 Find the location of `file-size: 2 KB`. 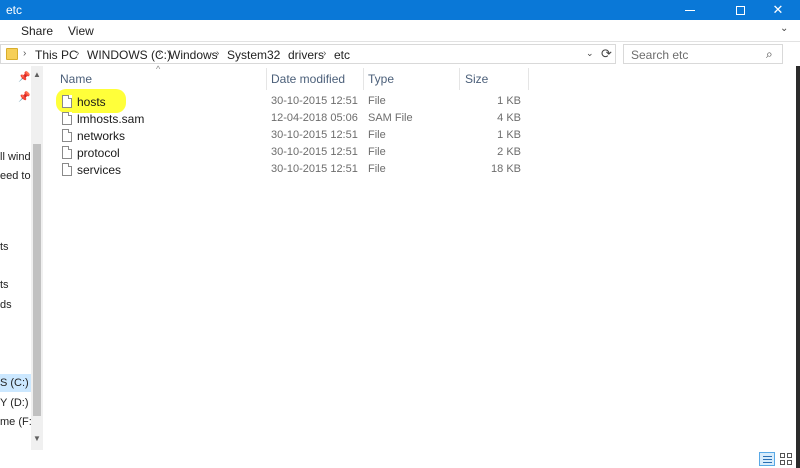

file-size: 2 KB is located at coordinates (509, 152).